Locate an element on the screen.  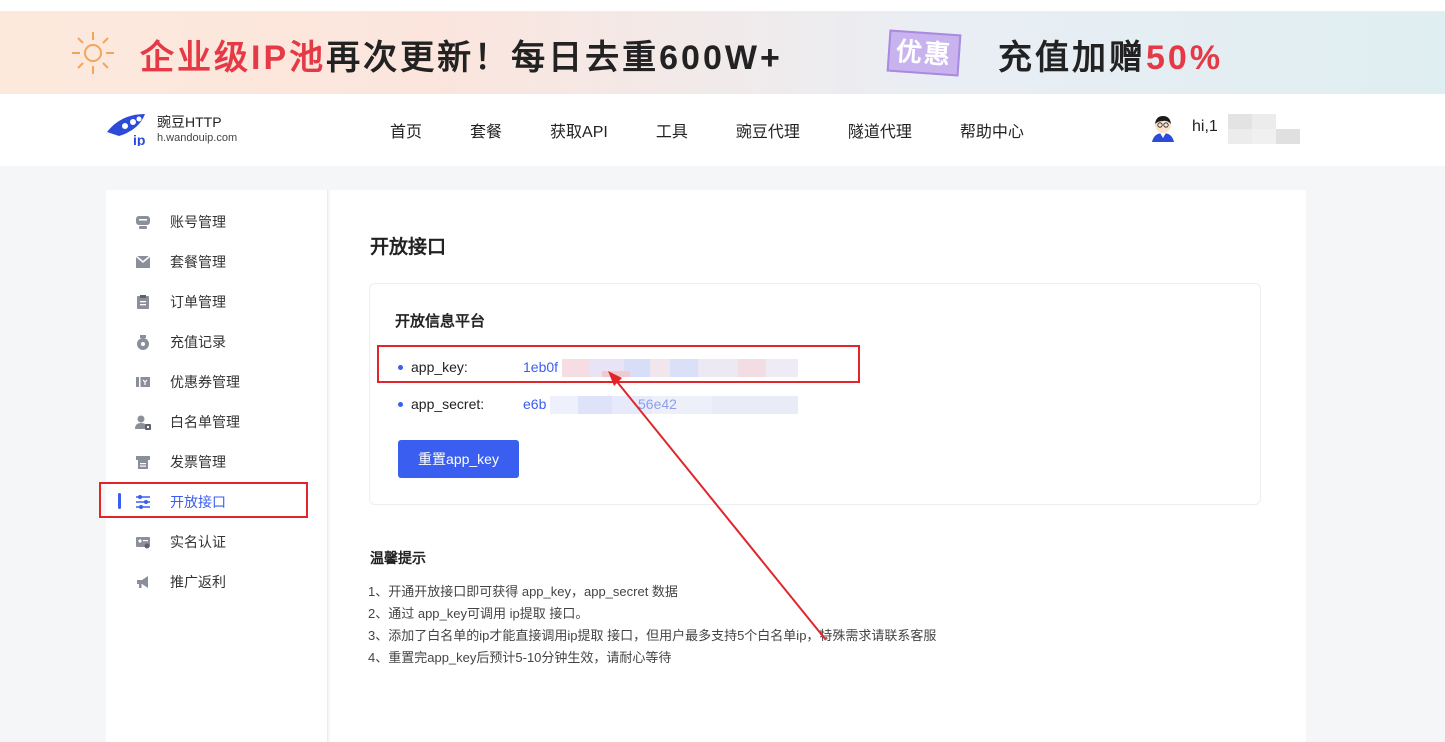
sidebar-item-coupons: 优惠券管理 is located at coordinates (213, 382).